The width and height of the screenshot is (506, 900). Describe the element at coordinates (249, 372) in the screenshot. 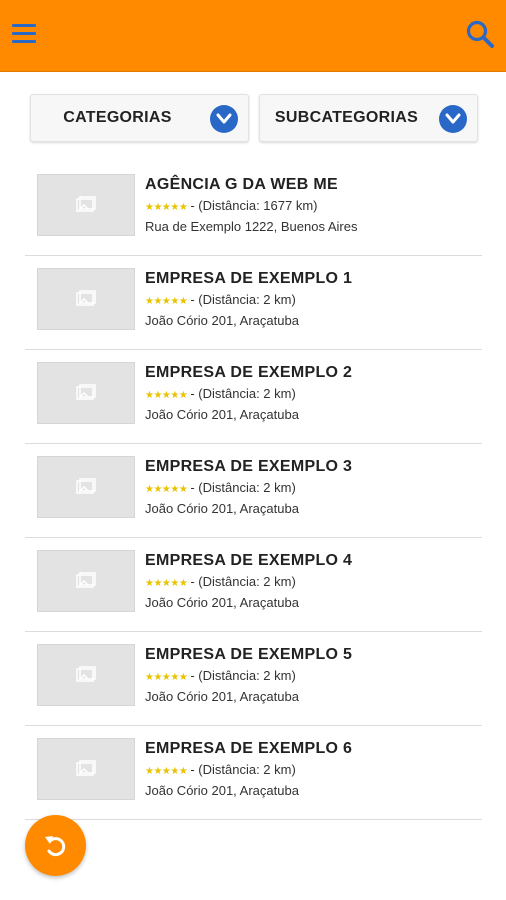

I see `business-name: EMPRESA DE EXEMPLO 2` at that location.